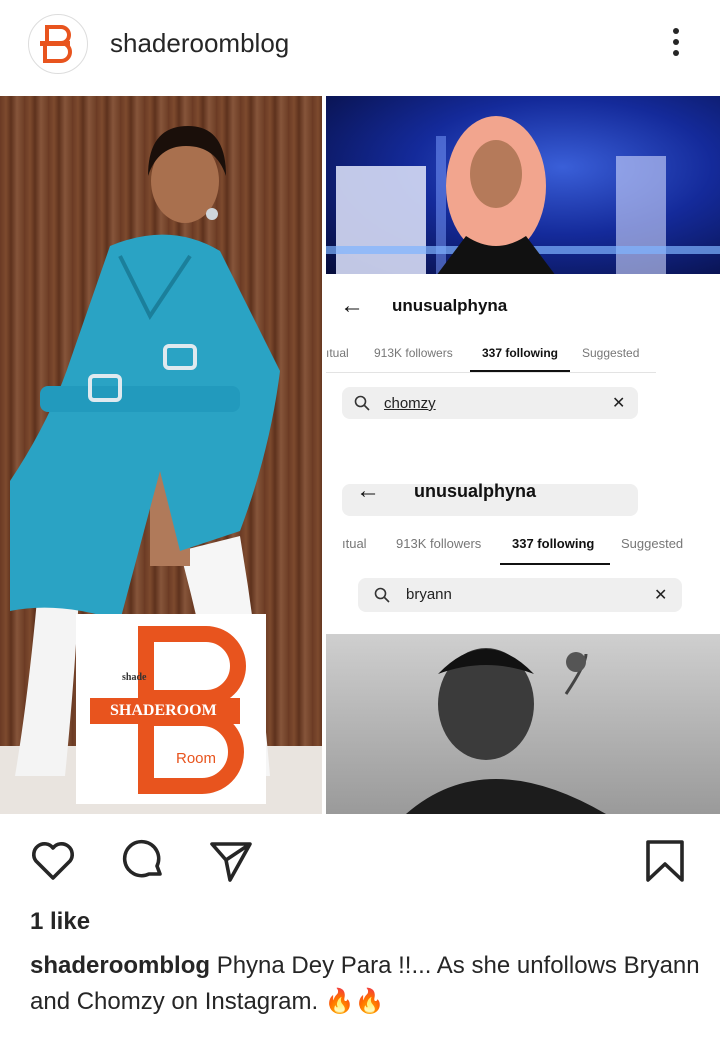 The image size is (720, 1049). Describe the element at coordinates (354, 543) in the screenshot. I see `tab-mutual-2: ıtual` at that location.